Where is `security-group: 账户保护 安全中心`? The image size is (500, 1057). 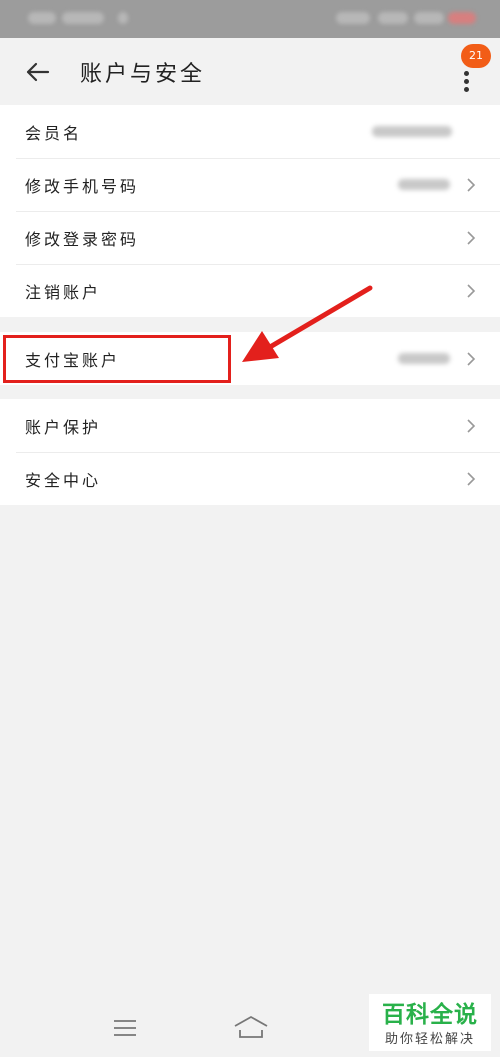
security-group: 账户保护 安全中心 is located at coordinates (250, 452).